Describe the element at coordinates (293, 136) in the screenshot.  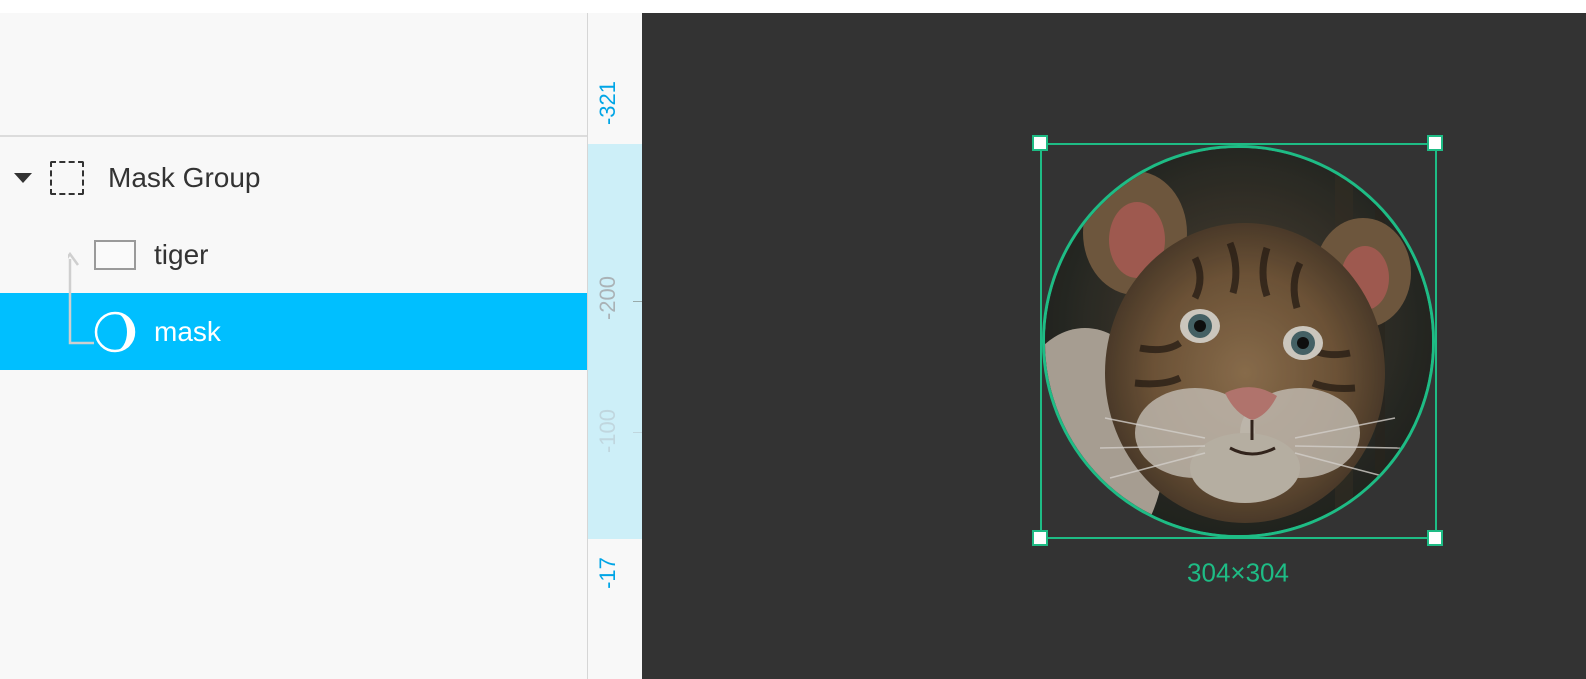
I see `panel-divider` at that location.